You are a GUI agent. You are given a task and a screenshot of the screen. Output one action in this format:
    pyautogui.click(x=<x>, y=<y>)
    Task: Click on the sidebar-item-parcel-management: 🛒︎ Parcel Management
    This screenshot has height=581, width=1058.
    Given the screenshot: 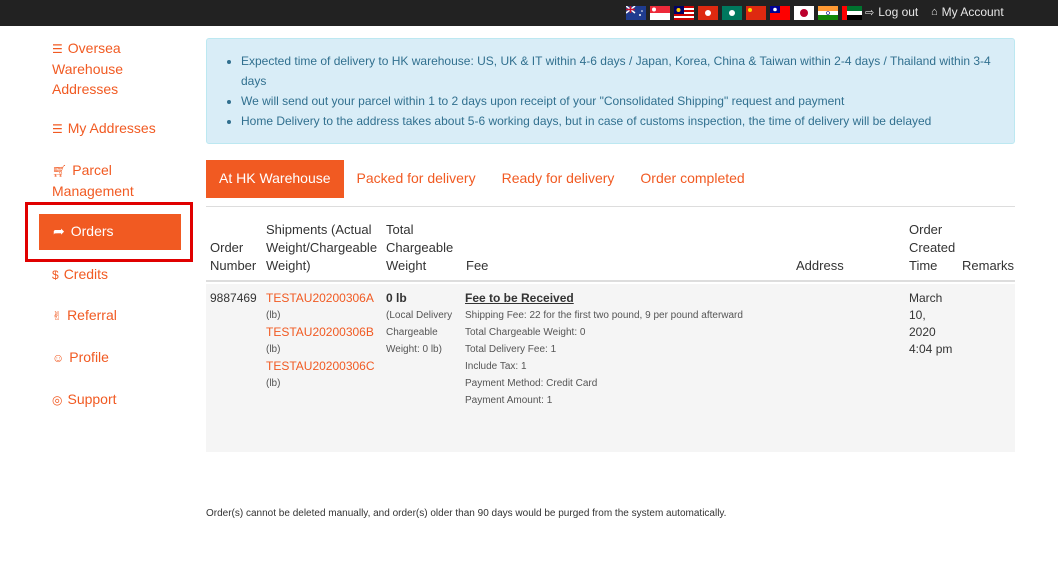 What is the action you would take?
    pyautogui.click(x=102, y=180)
    